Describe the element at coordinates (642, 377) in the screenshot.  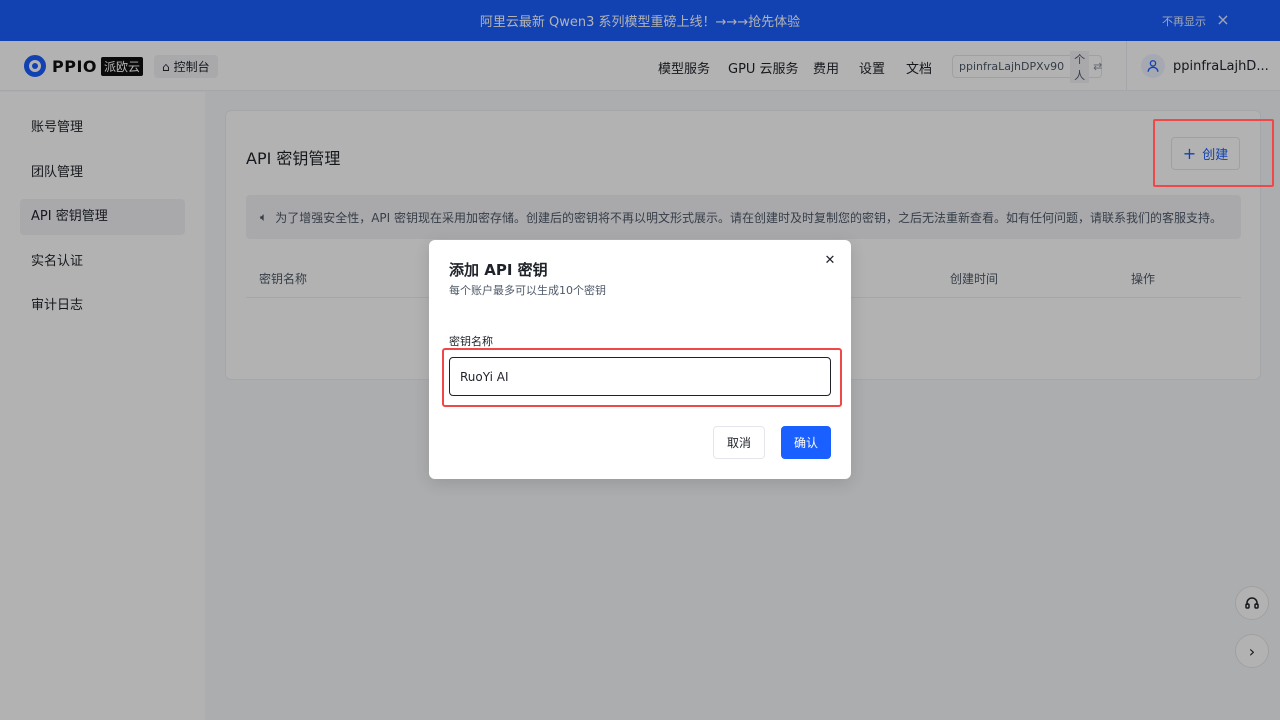
I see `input-highlight` at that location.